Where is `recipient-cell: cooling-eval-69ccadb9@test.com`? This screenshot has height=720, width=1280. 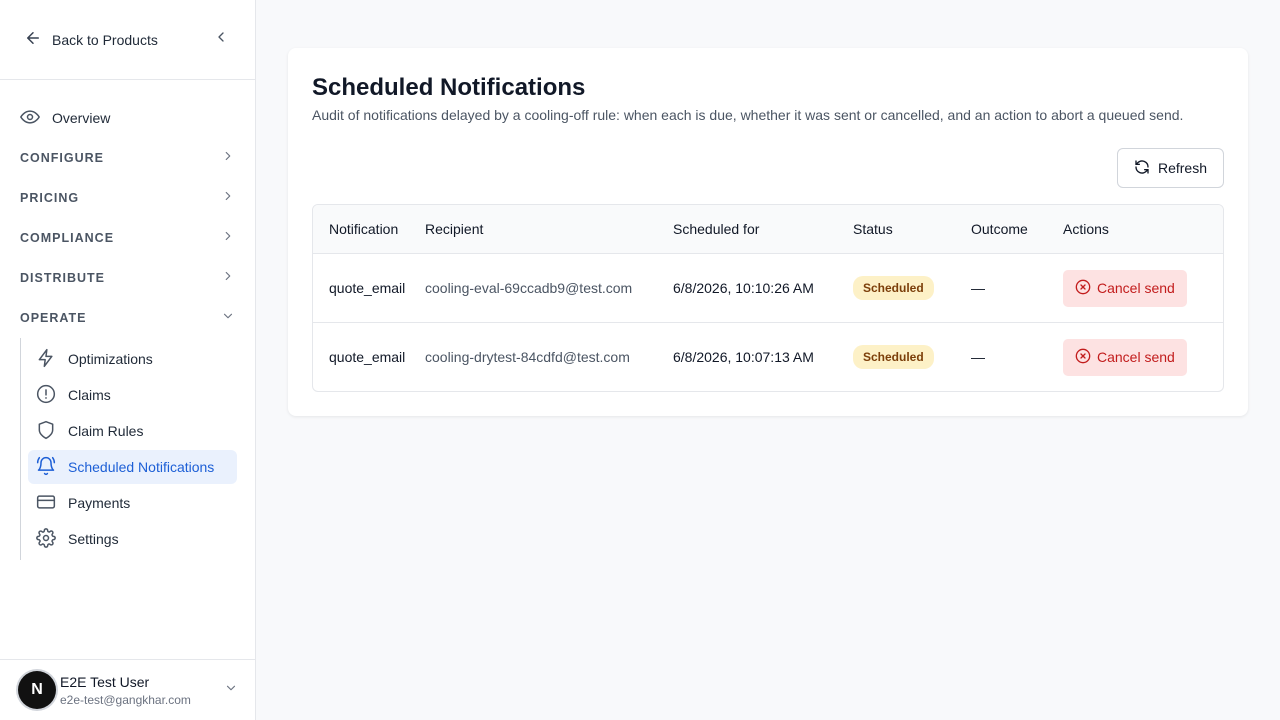 recipient-cell: cooling-eval-69ccadb9@test.com is located at coordinates (529, 288).